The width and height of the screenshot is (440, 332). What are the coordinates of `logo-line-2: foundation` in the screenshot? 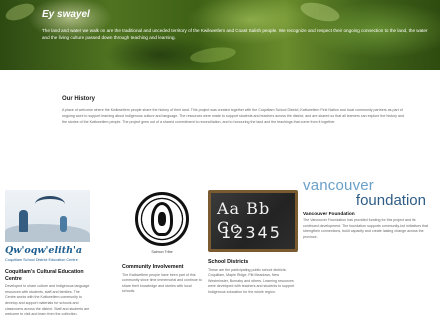 It's located at (390, 200).